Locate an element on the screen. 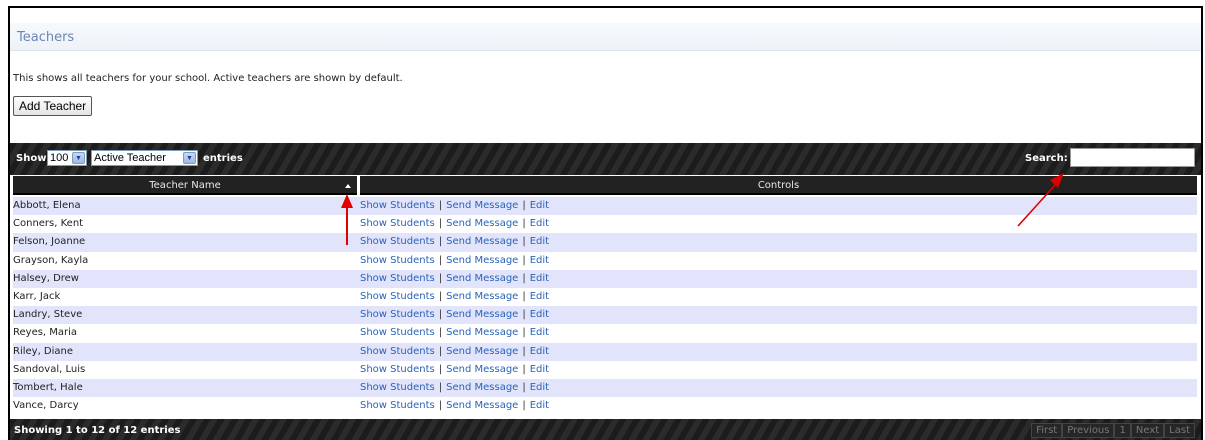 The height and width of the screenshot is (440, 1205). search-label: Search: is located at coordinates (1046, 158).